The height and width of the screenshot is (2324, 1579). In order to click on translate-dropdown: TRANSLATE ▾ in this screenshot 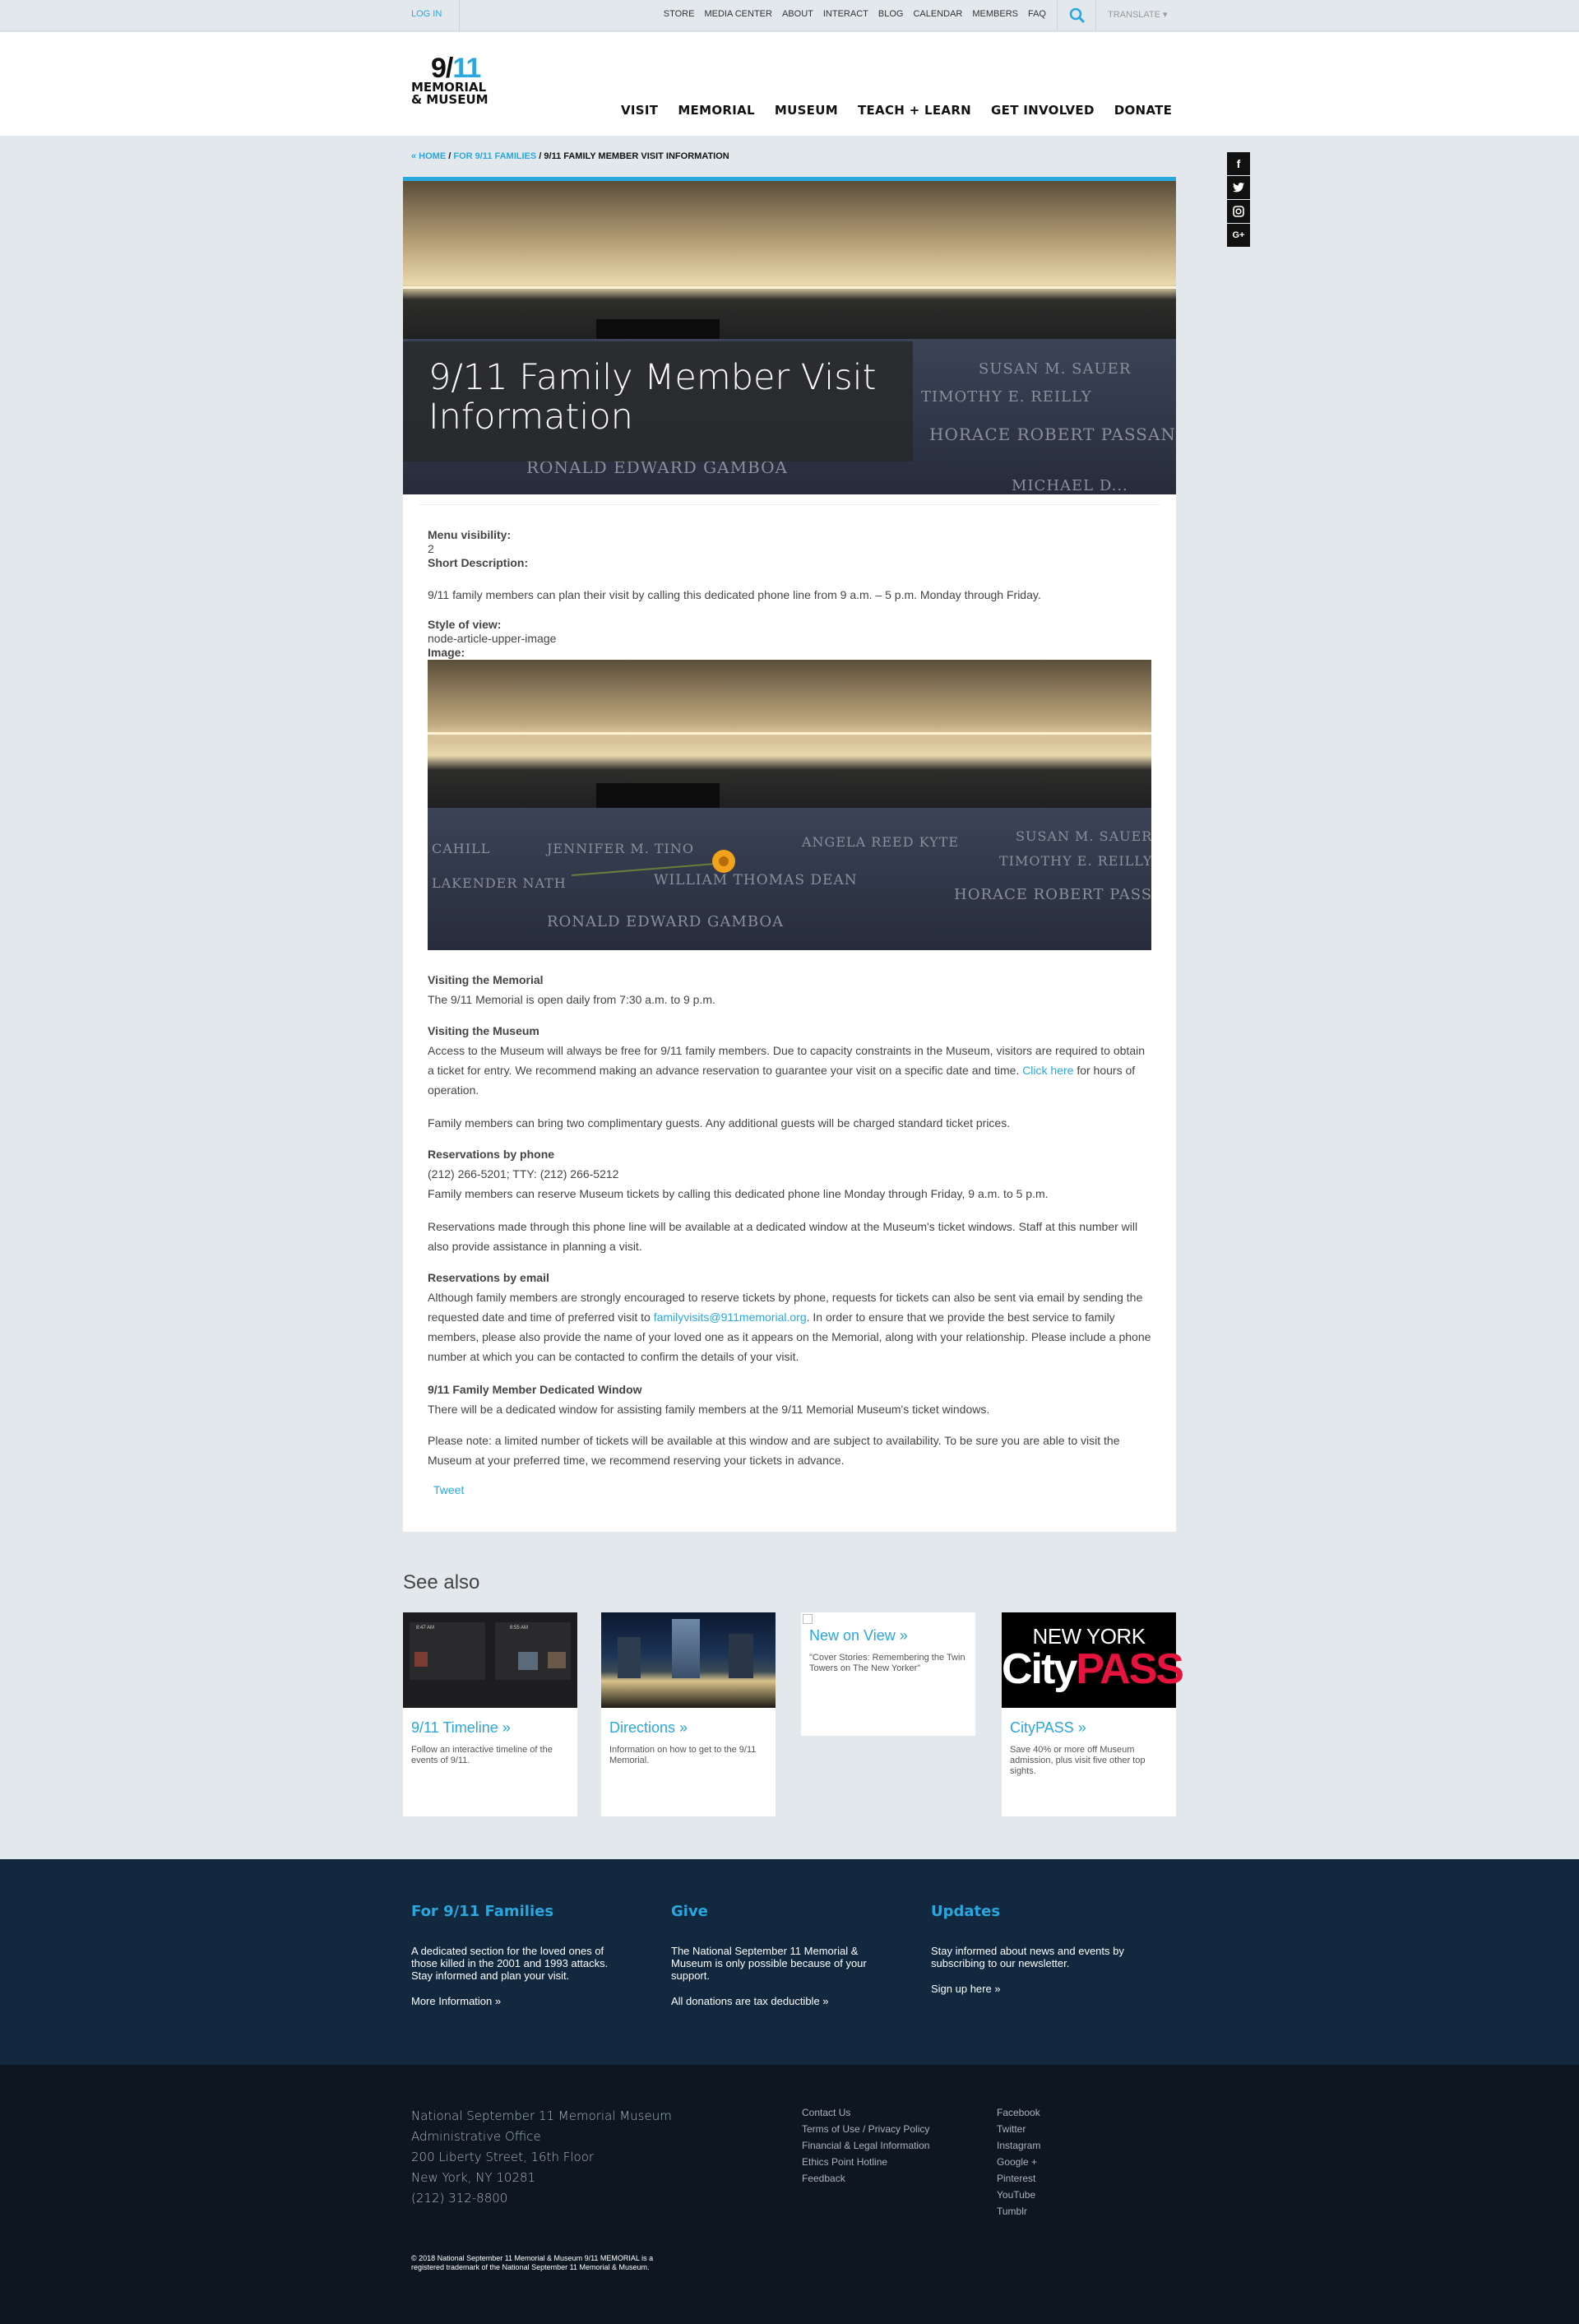, I will do `click(1138, 14)`.